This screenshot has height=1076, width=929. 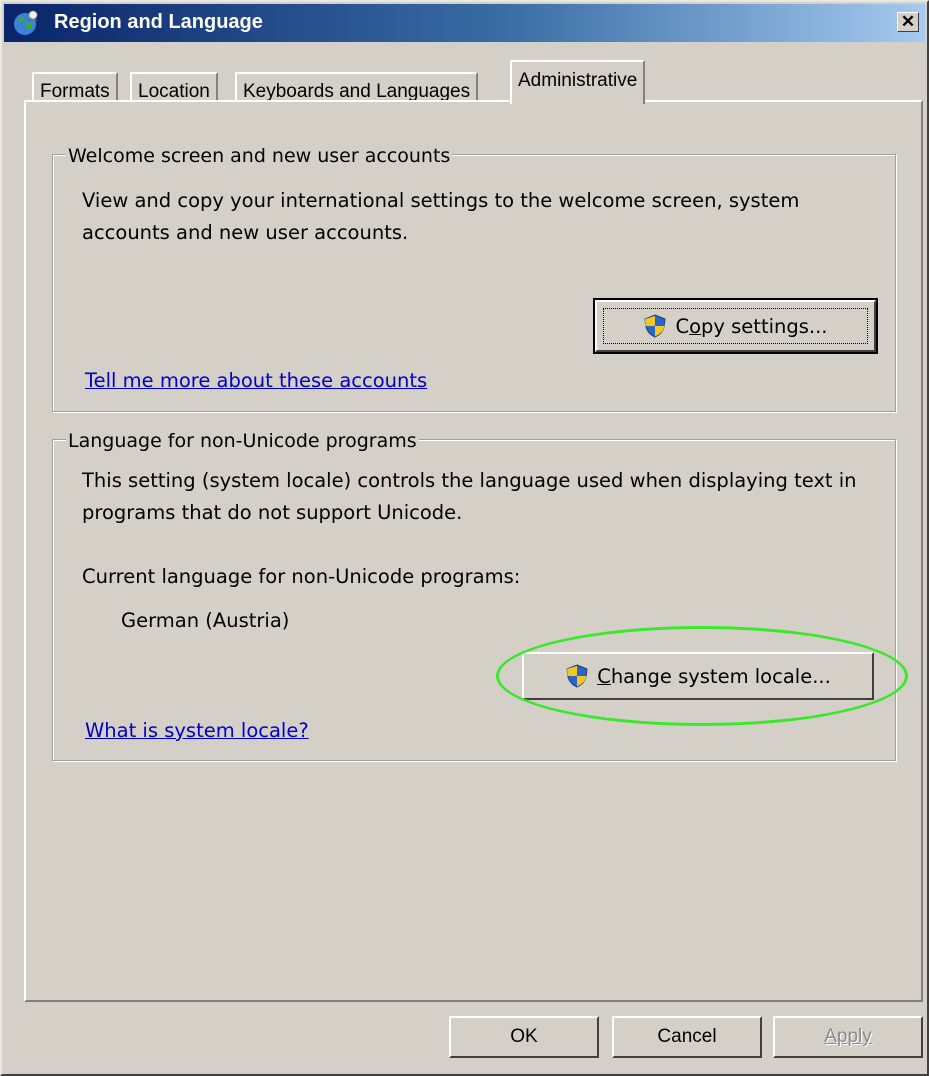 I want to click on ok-label: OK, so click(x=524, y=1036).